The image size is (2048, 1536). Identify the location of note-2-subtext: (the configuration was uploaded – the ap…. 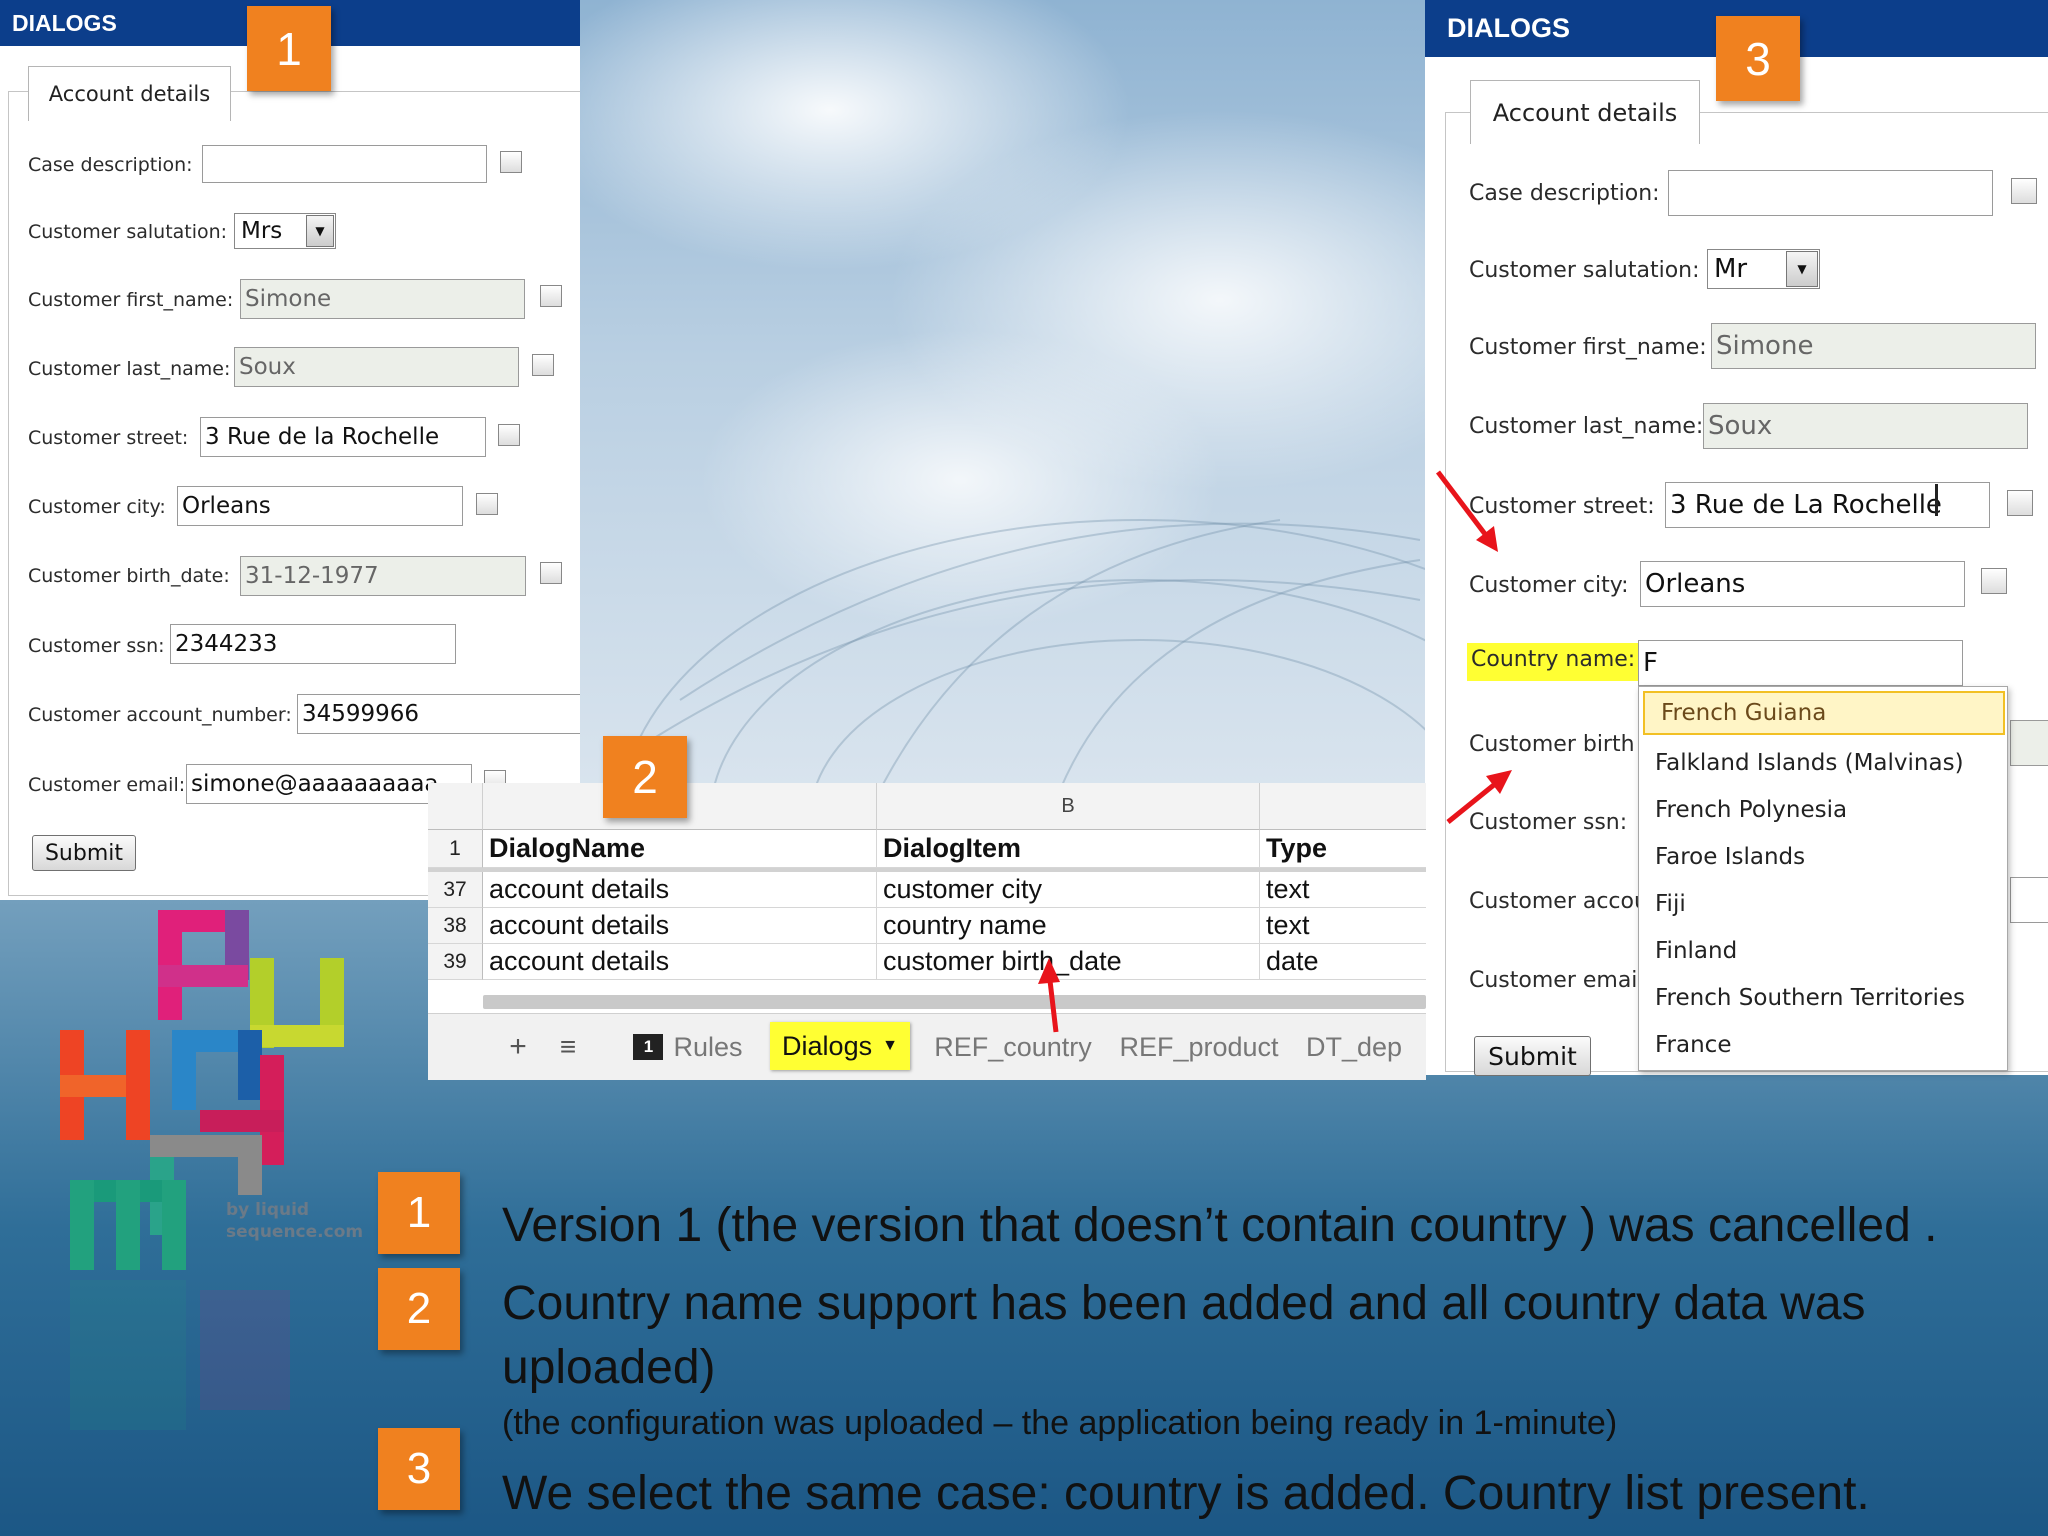
(1060, 1423).